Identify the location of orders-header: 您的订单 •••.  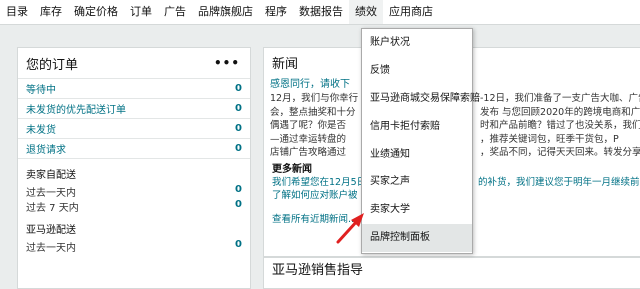
(134, 63).